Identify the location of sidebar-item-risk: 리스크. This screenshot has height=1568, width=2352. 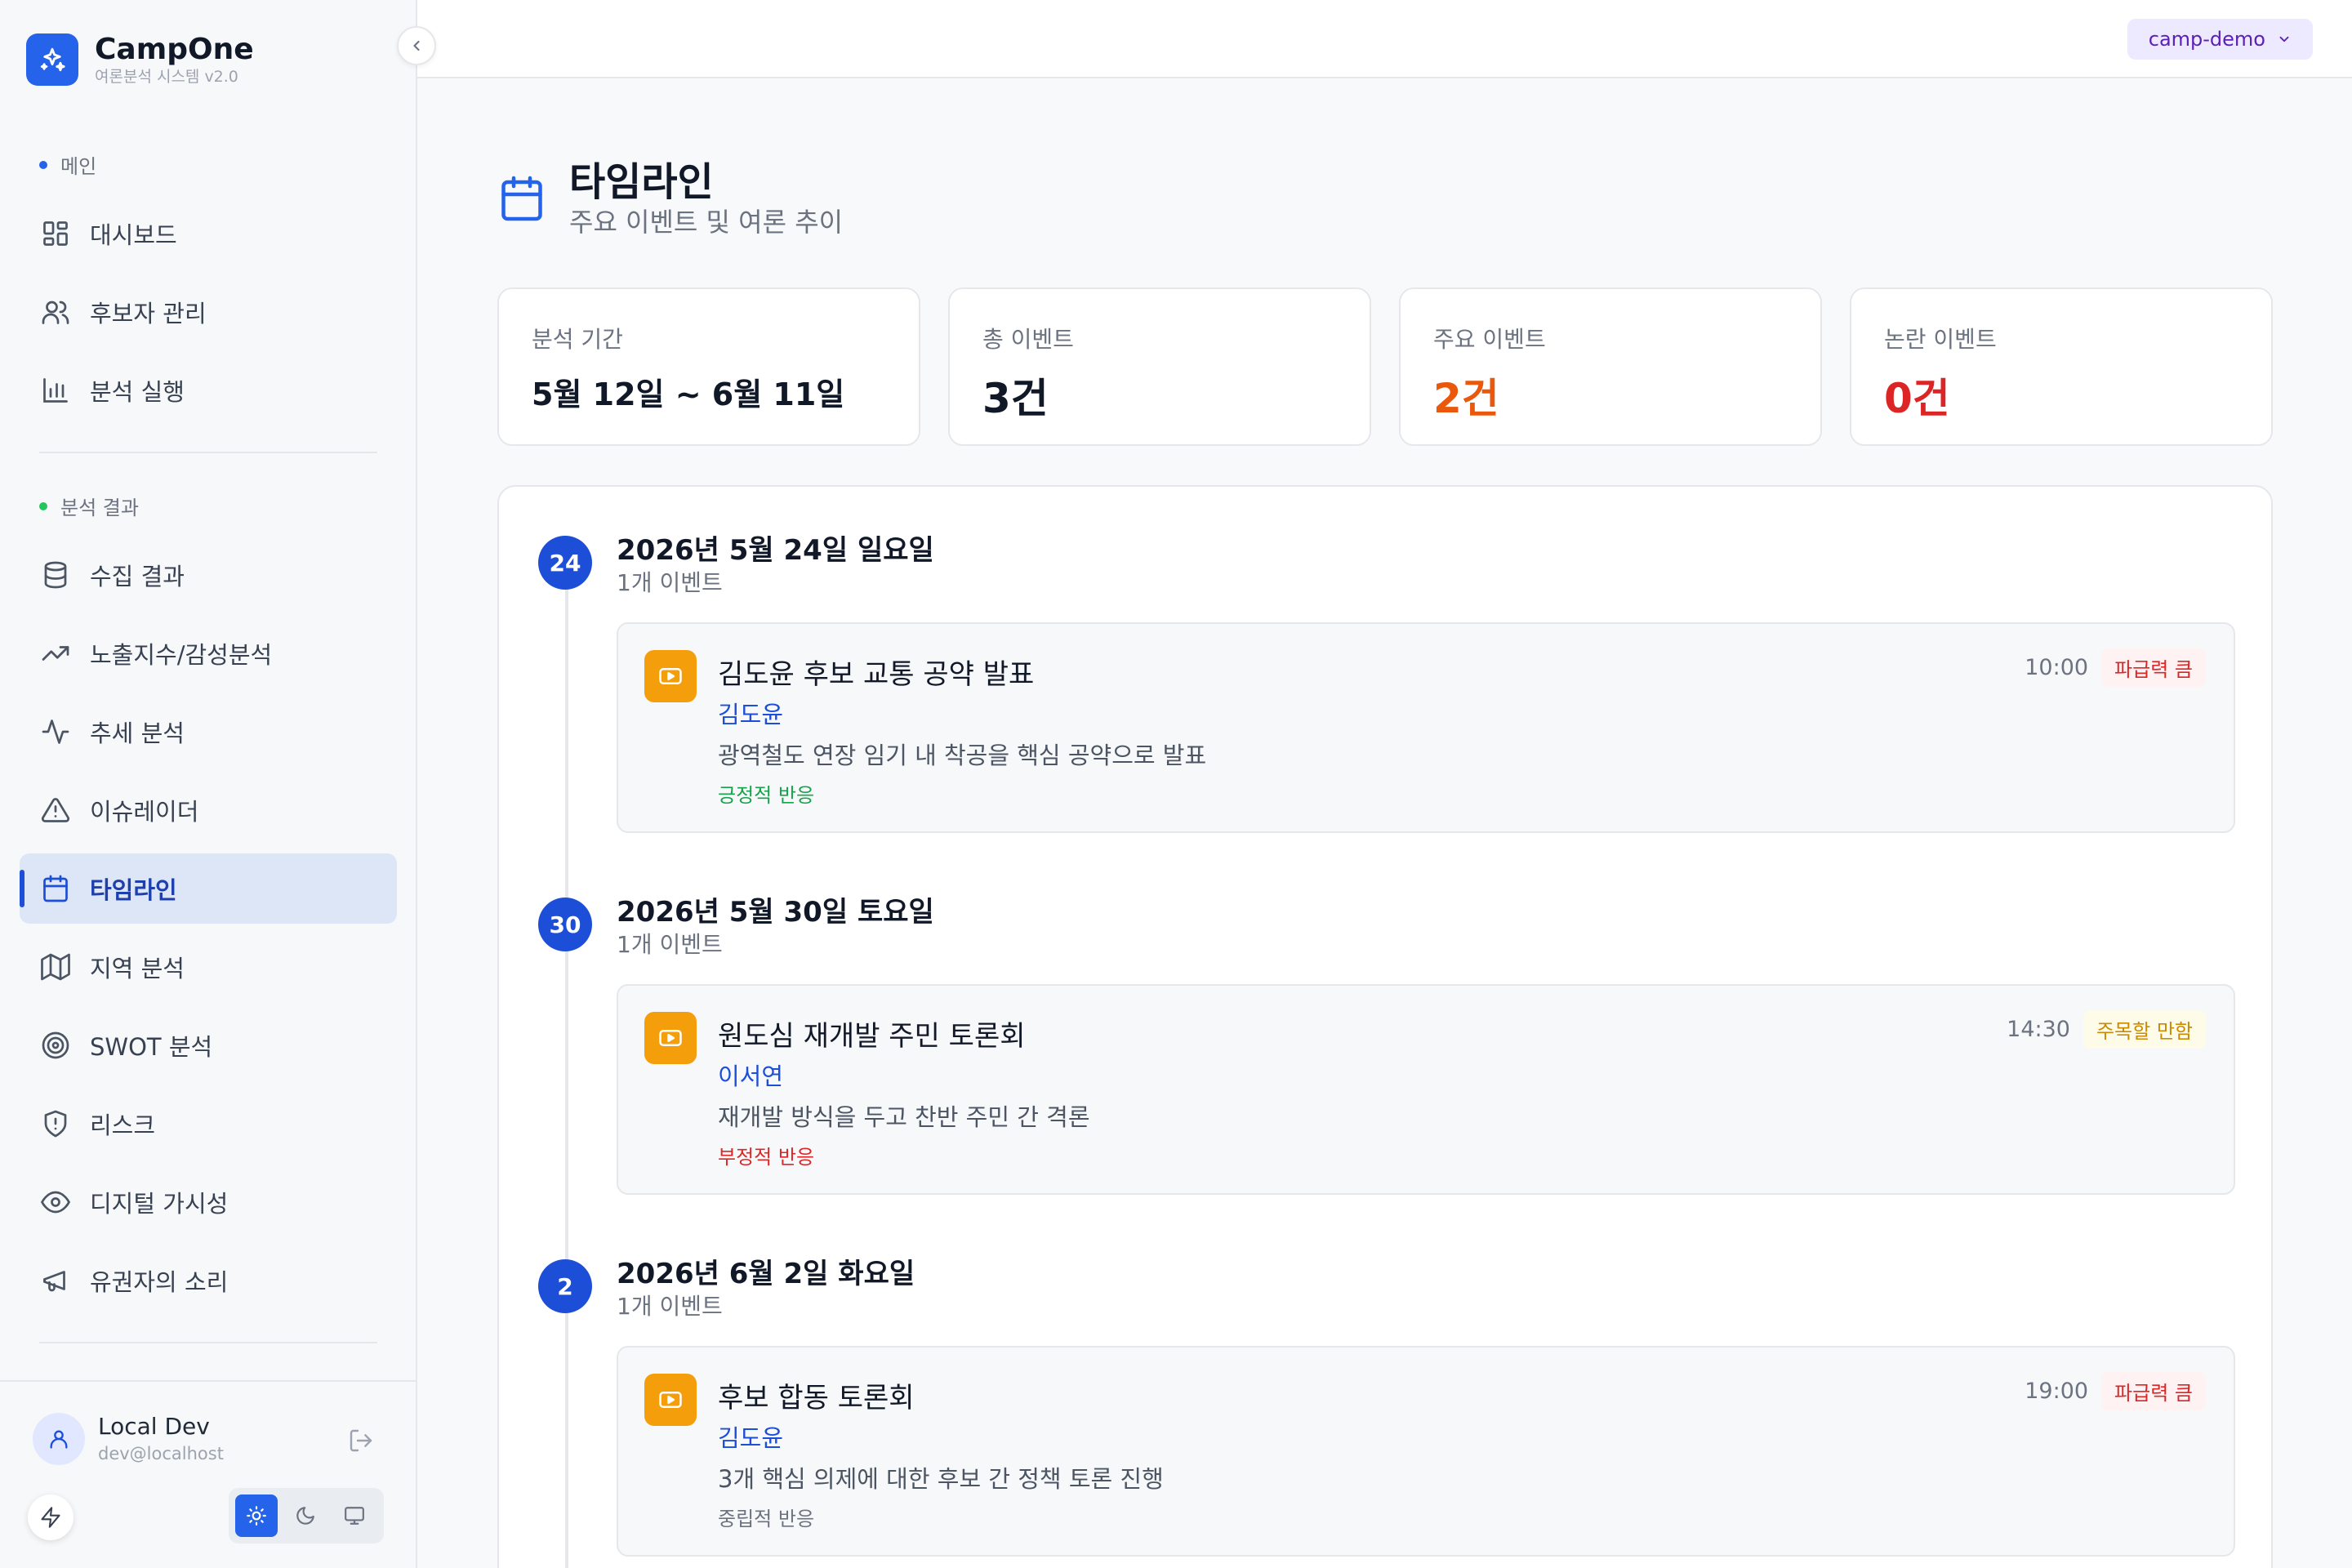
(208, 1124).